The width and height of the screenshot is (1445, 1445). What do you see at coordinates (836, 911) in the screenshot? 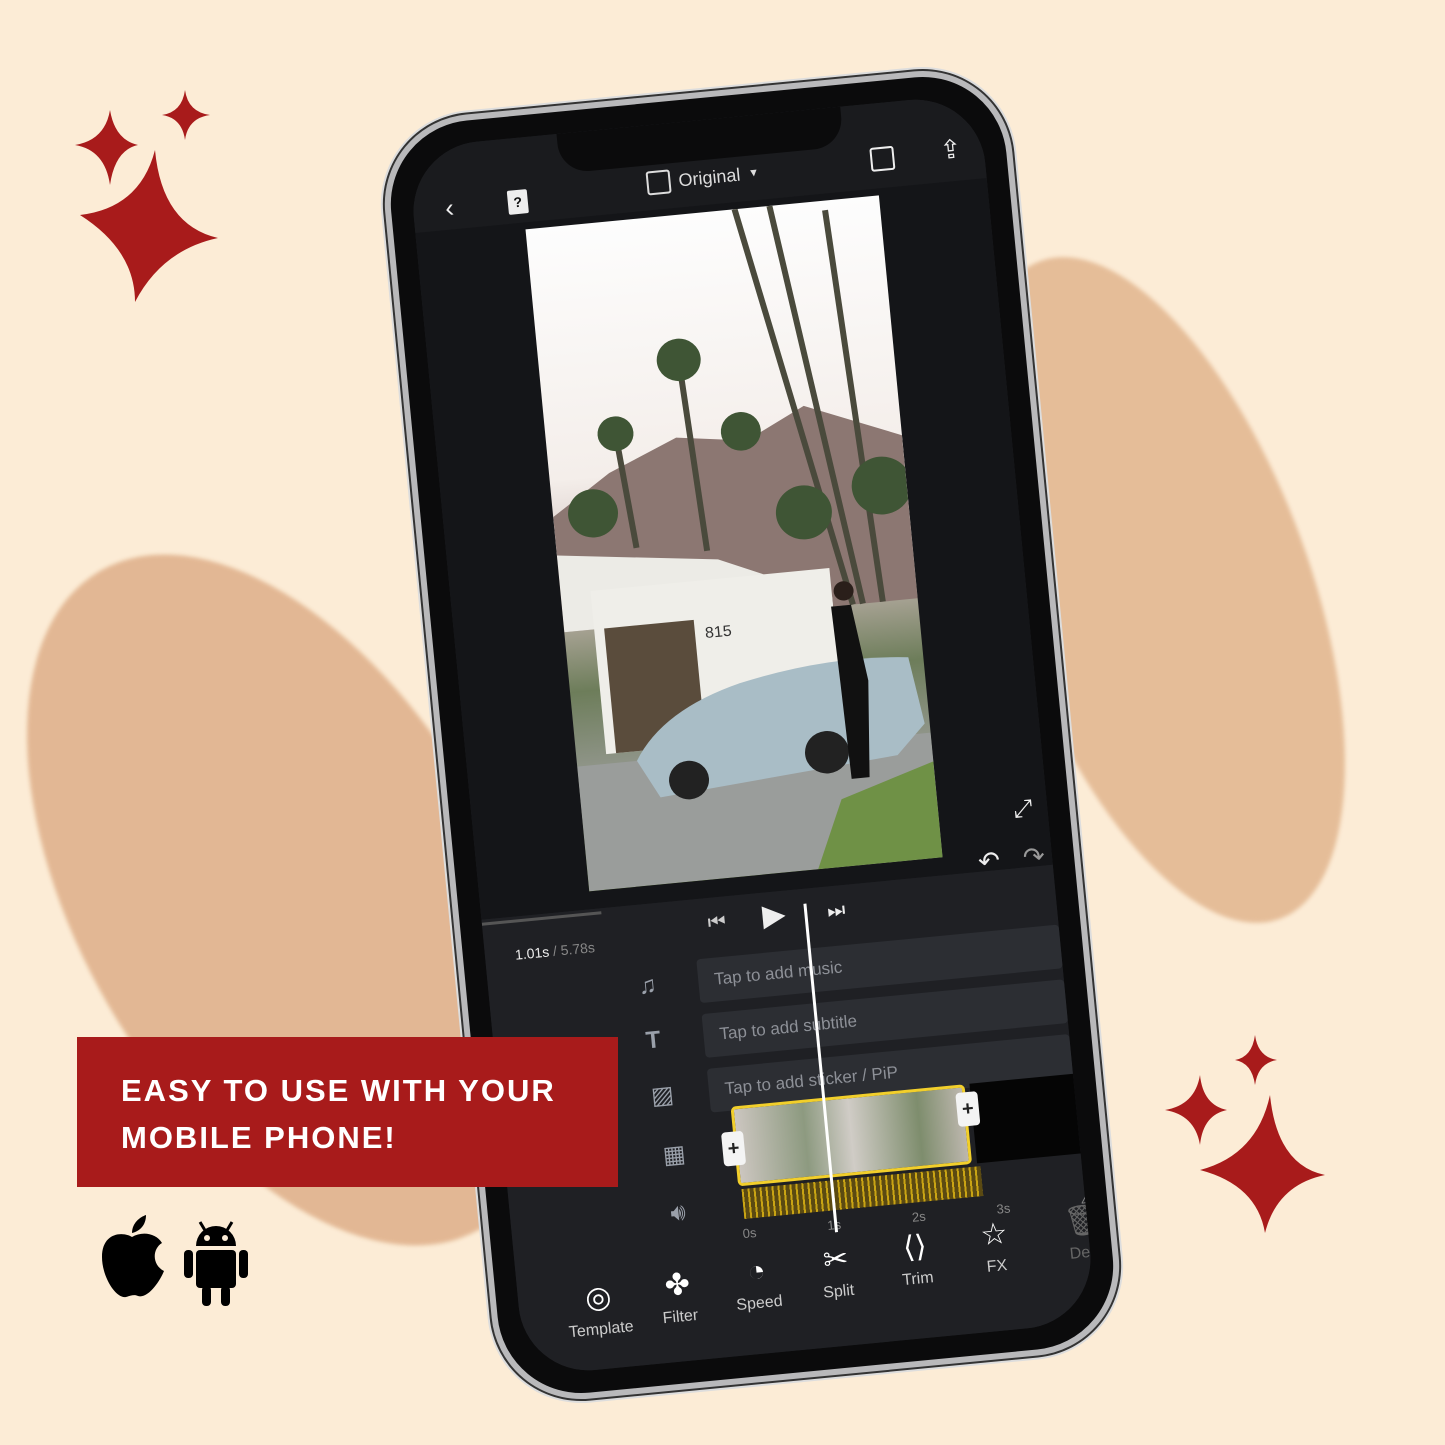
I see `skip-forward-icon: ⏭` at bounding box center [836, 911].